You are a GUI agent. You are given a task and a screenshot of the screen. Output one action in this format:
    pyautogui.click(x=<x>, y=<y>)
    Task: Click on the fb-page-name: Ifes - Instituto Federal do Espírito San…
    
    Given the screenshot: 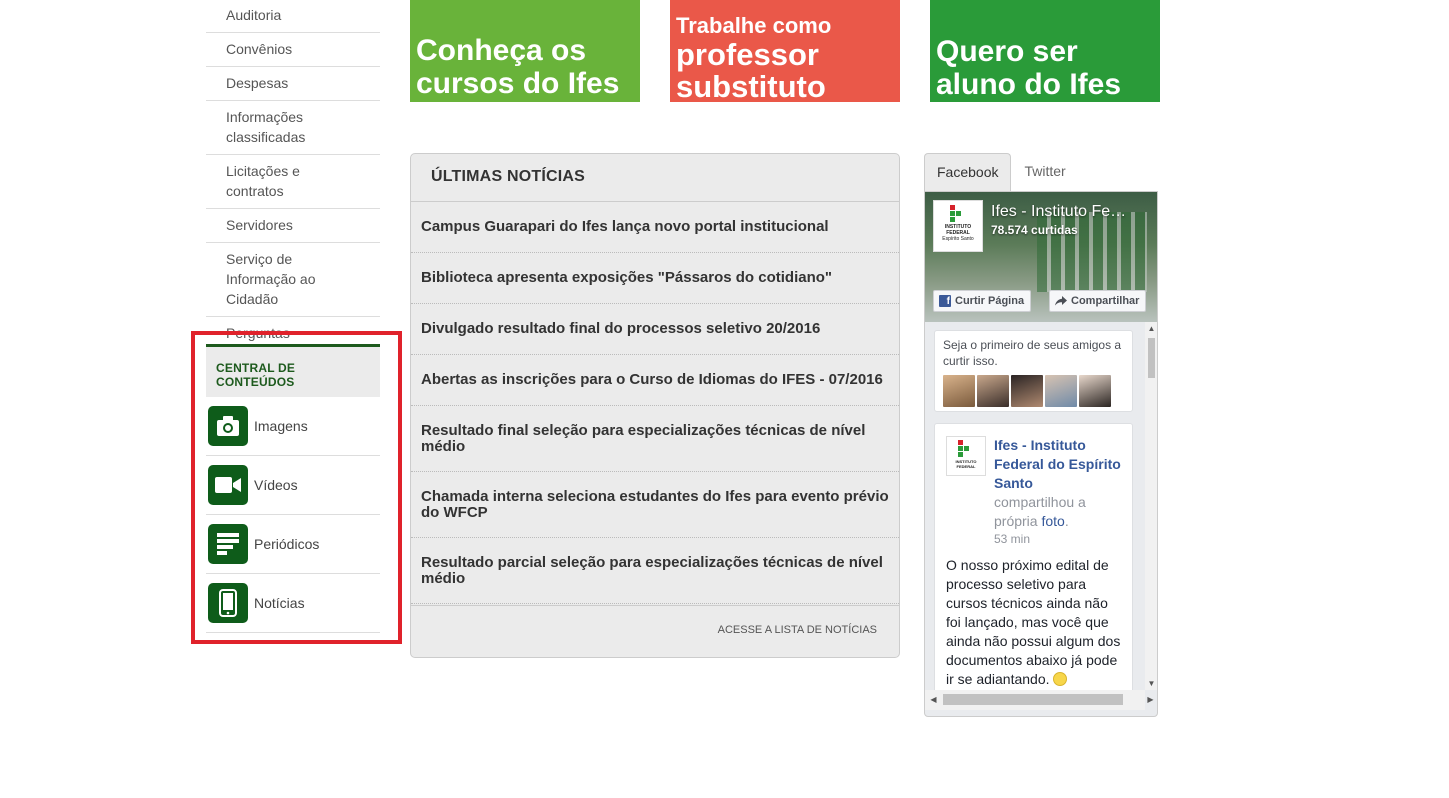 What is the action you would take?
    pyautogui.click(x=1061, y=212)
    